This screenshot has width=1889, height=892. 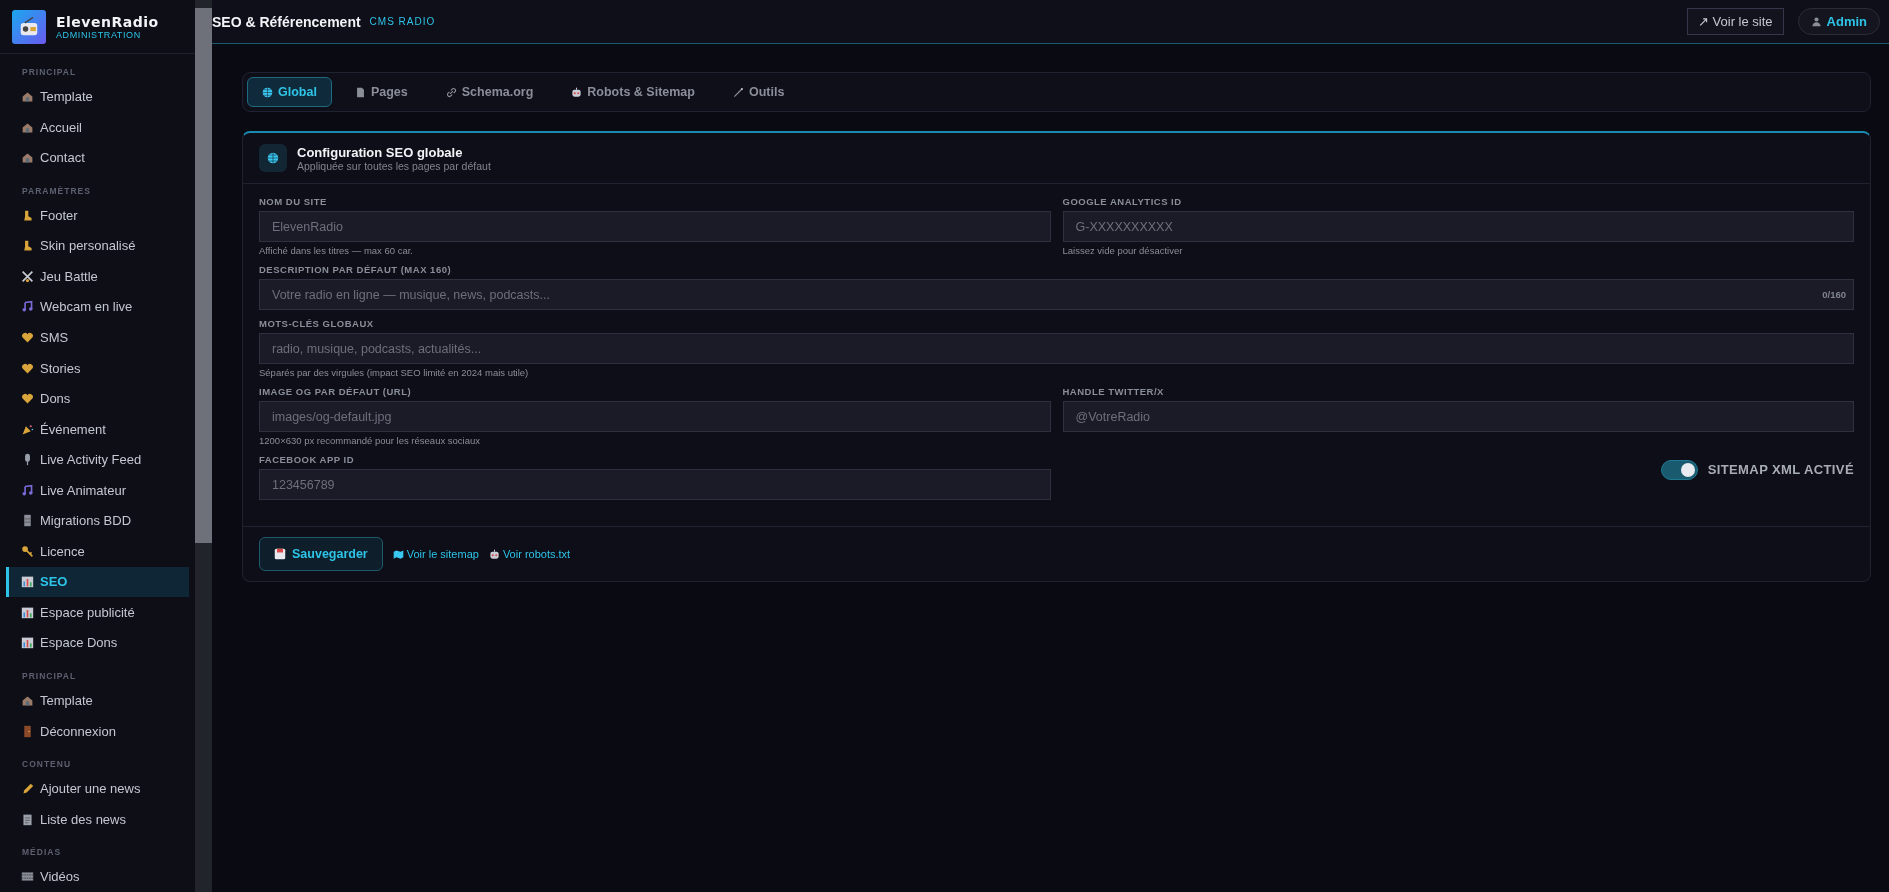 I want to click on link-icon, so click(x=451, y=92).